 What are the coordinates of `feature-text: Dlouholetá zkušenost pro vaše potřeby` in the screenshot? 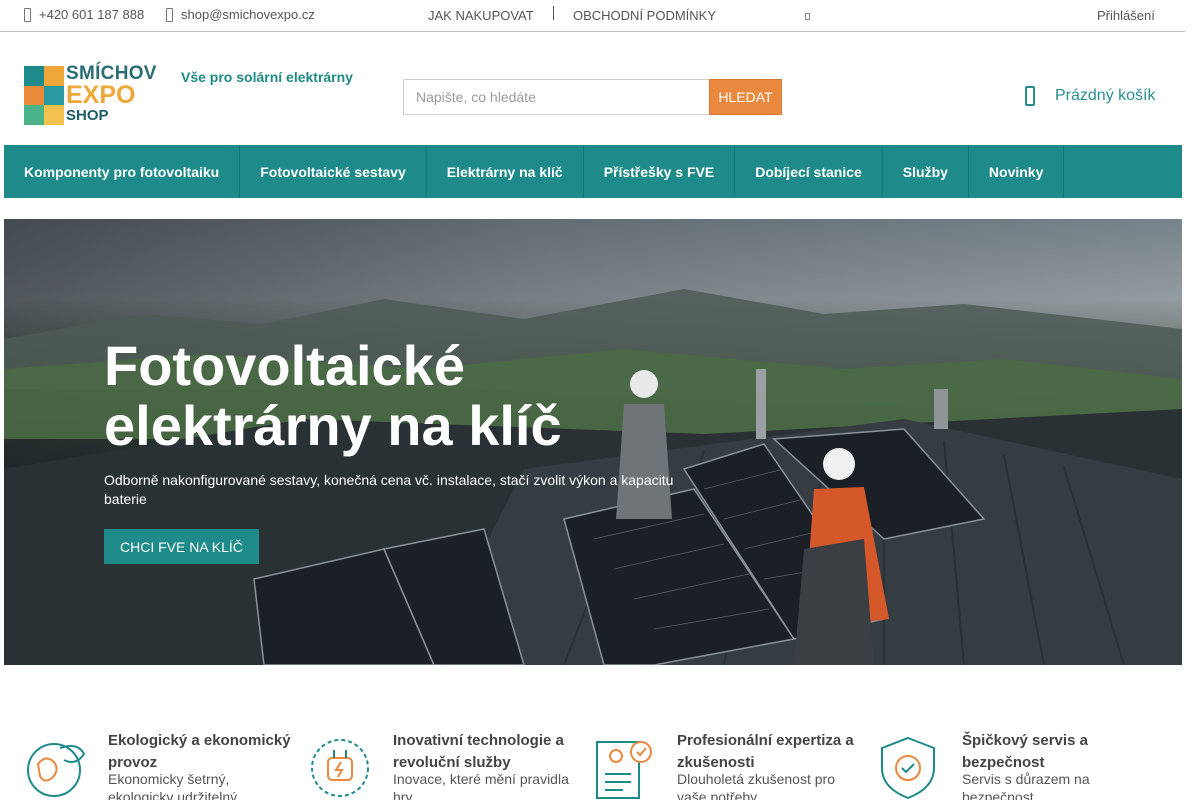 It's located at (756, 785).